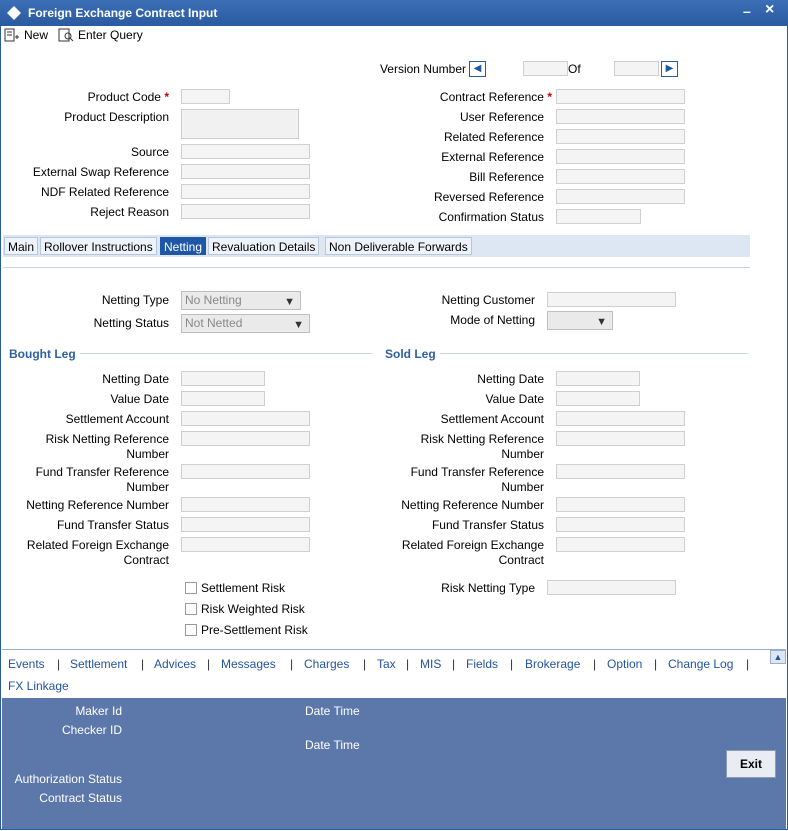 The height and width of the screenshot is (831, 788). I want to click on bought-related-fx-contract-field, so click(245, 544).